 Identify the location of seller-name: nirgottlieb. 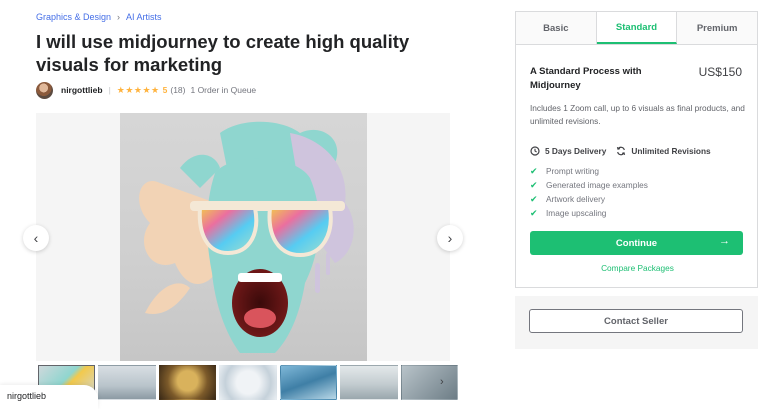
(82, 90).